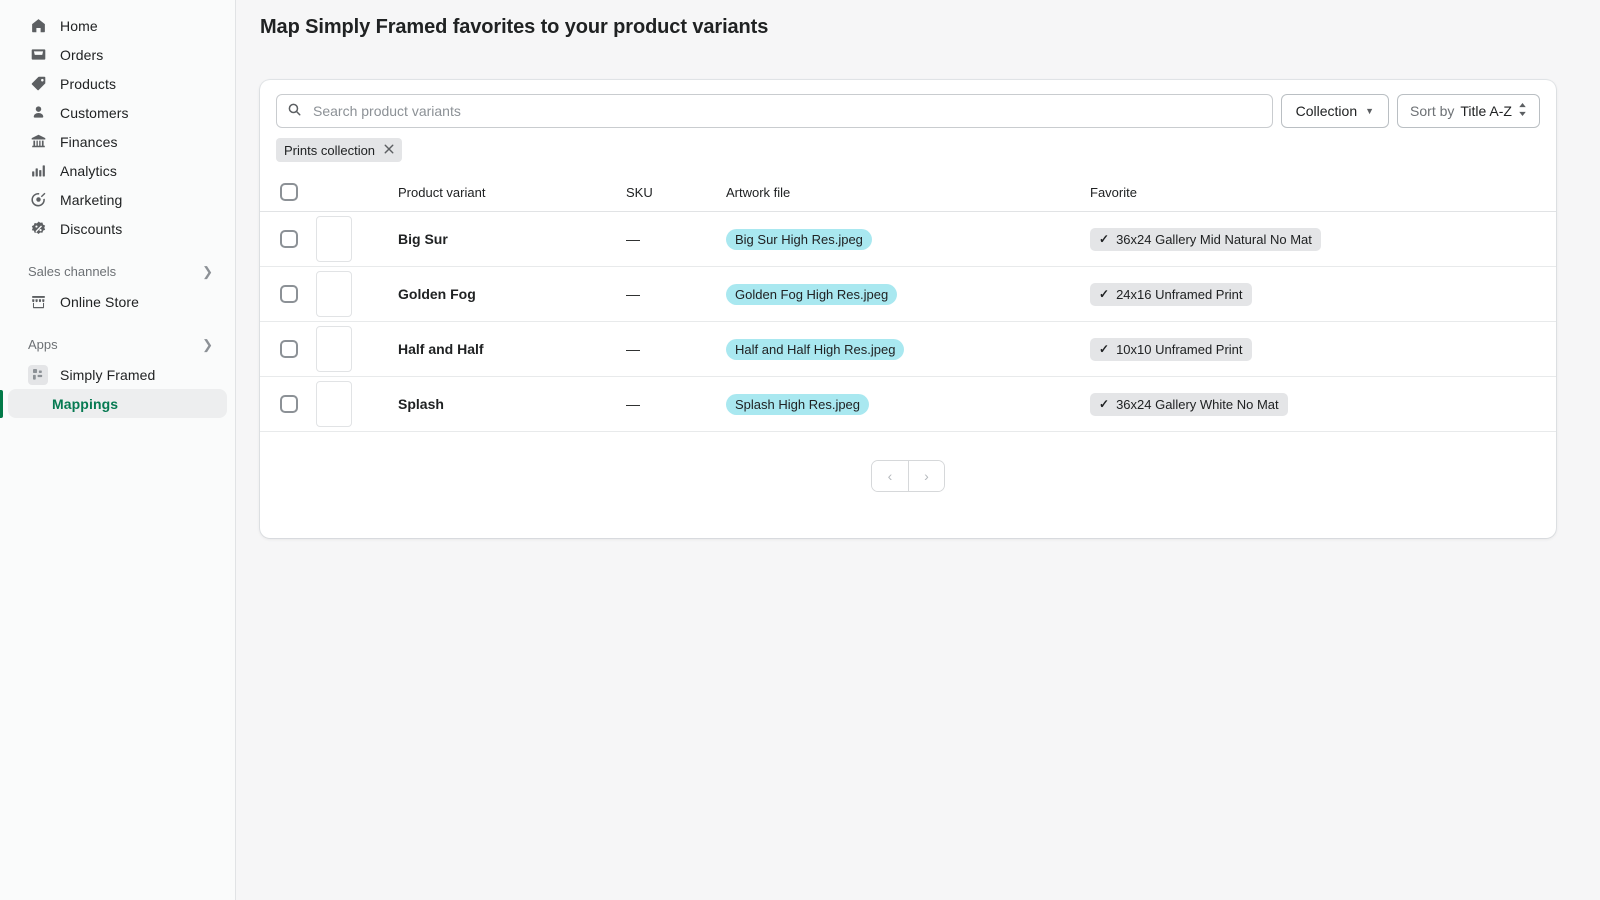 This screenshot has height=900, width=1600. I want to click on sidebar-item-customers: Customers, so click(117, 112).